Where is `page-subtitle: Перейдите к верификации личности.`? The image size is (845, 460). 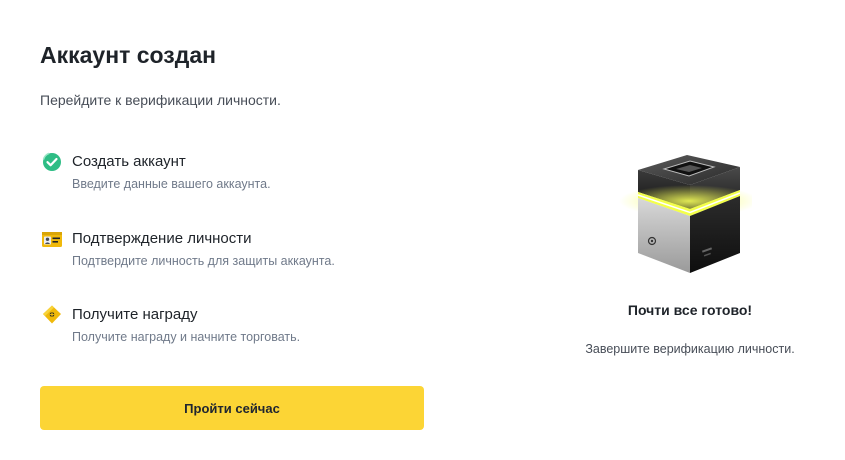
page-subtitle: Перейдите к верификации личности. is located at coordinates (160, 100).